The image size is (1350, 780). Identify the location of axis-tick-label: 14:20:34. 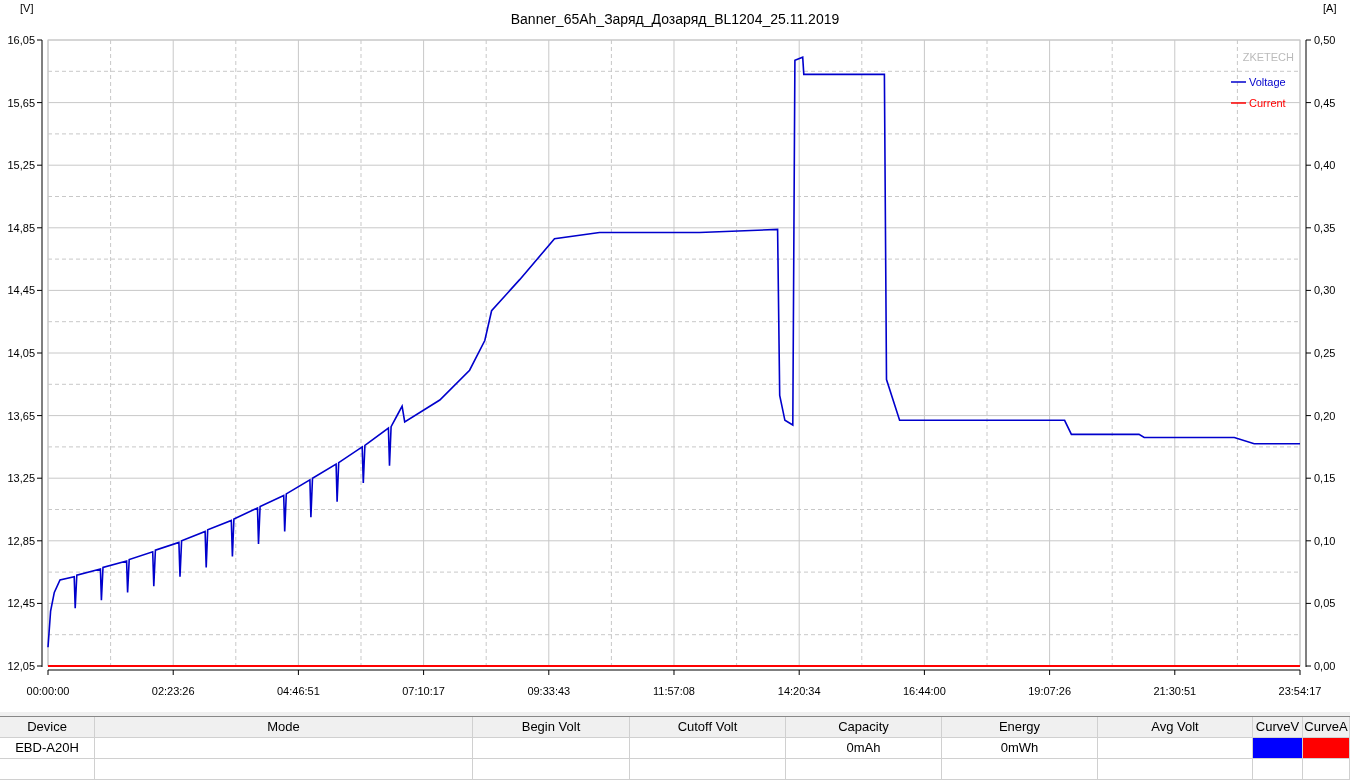
(799, 691).